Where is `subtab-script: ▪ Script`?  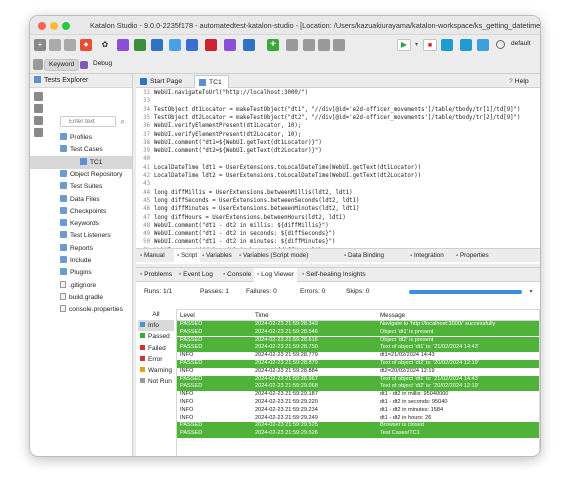
subtab-script: ▪ Script is located at coordinates (187, 255).